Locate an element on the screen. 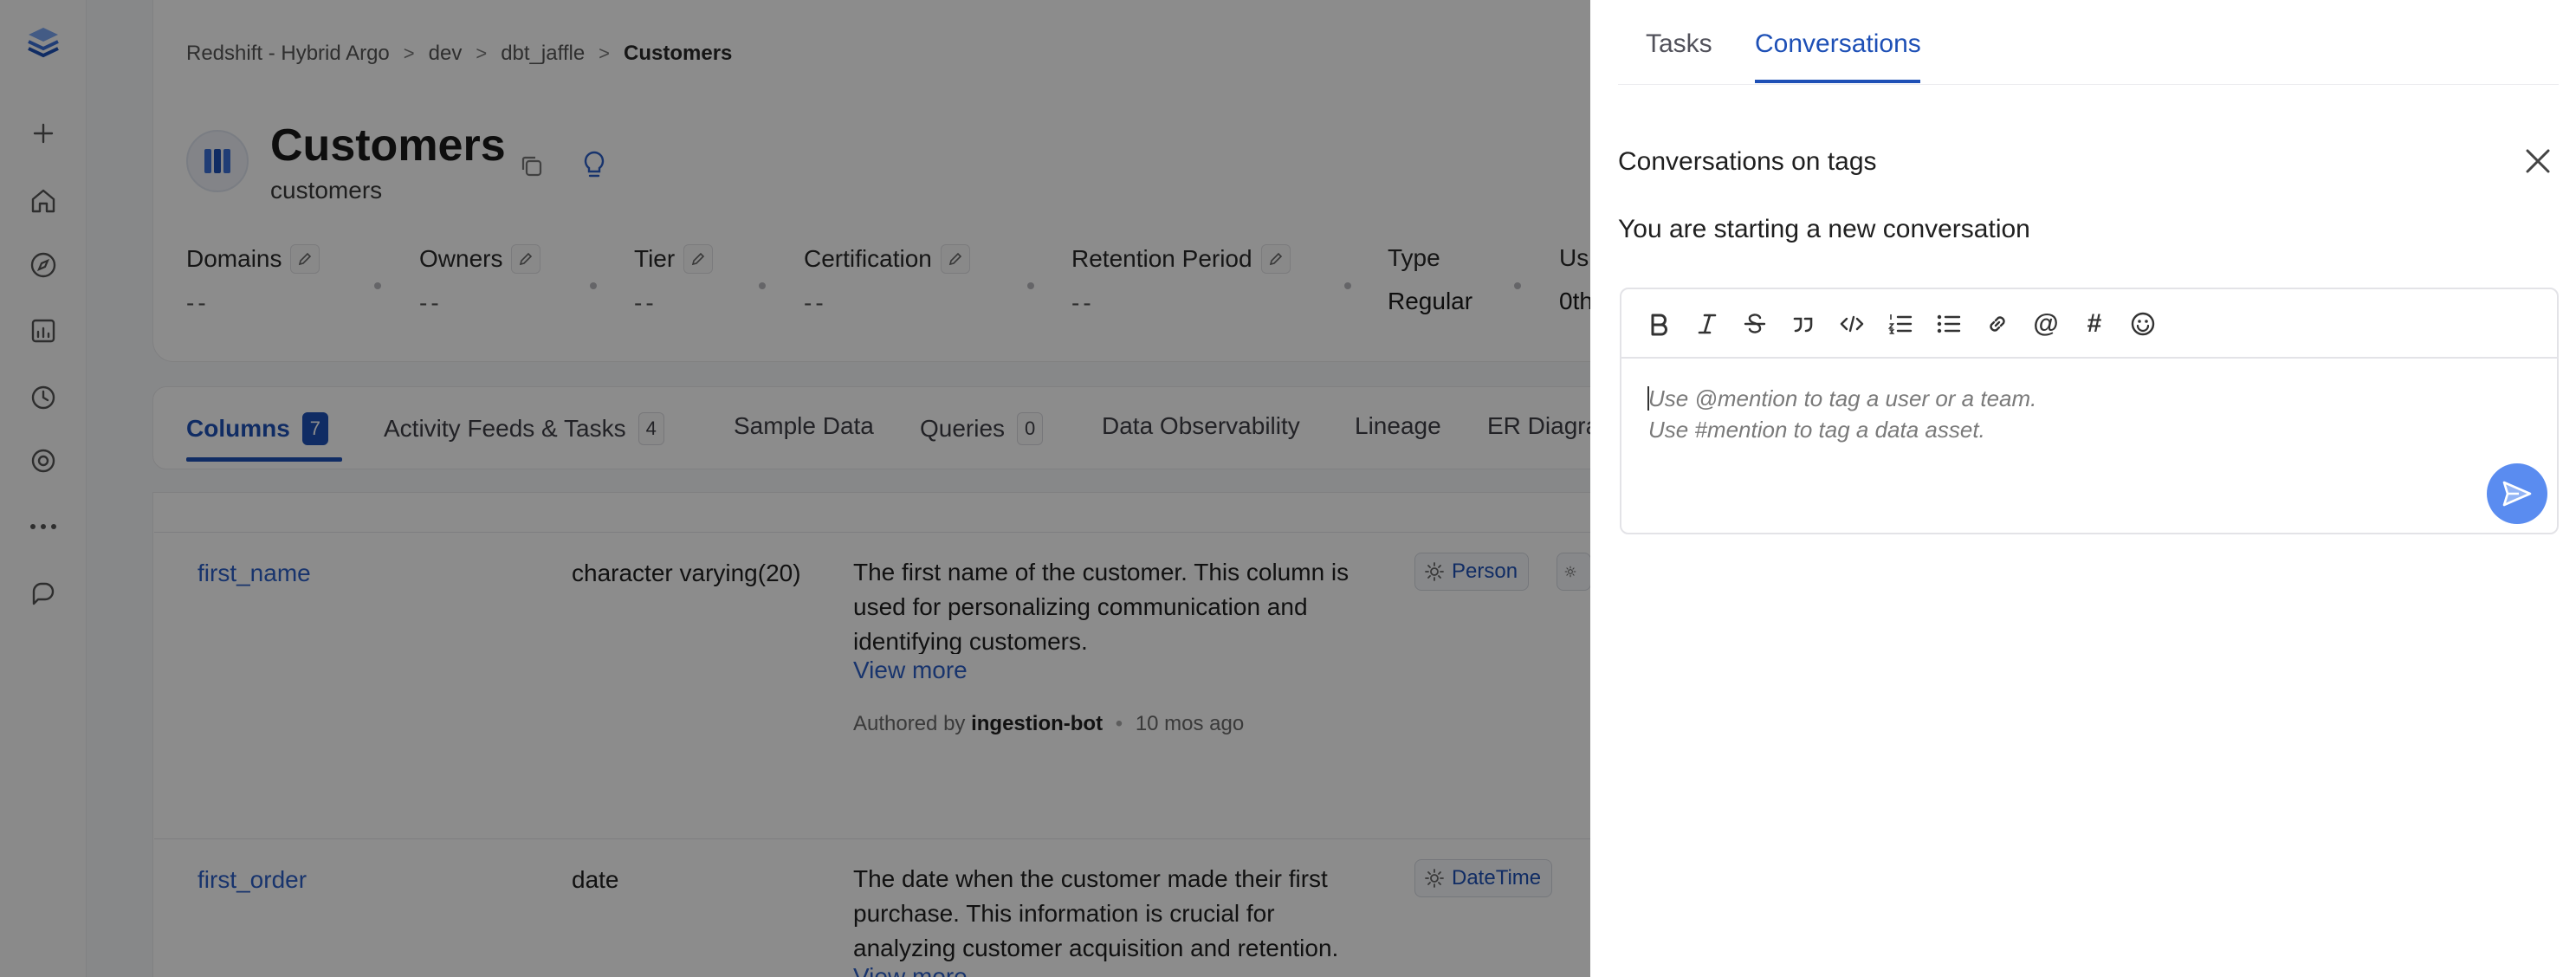 Image resolution: width=2576 pixels, height=977 pixels. conversation-title-prefix: Conversations on is located at coordinates (1719, 162).